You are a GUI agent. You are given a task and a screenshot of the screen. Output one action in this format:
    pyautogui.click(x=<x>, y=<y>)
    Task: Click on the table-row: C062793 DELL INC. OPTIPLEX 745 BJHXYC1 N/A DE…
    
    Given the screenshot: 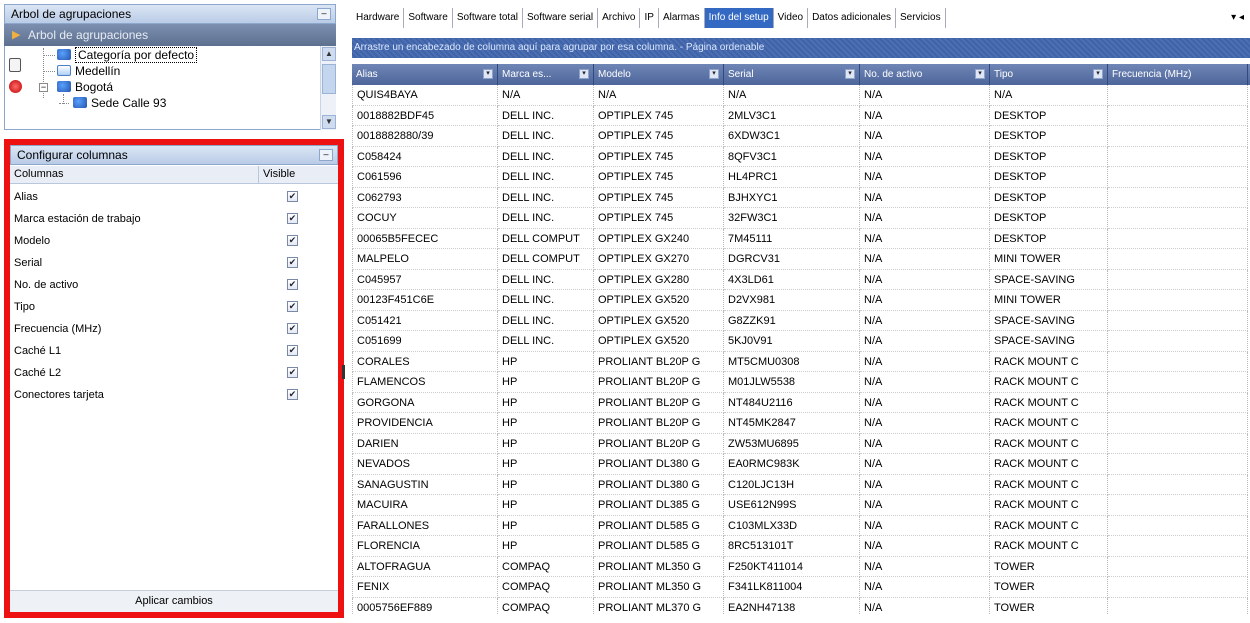 What is the action you would take?
    pyautogui.click(x=801, y=197)
    